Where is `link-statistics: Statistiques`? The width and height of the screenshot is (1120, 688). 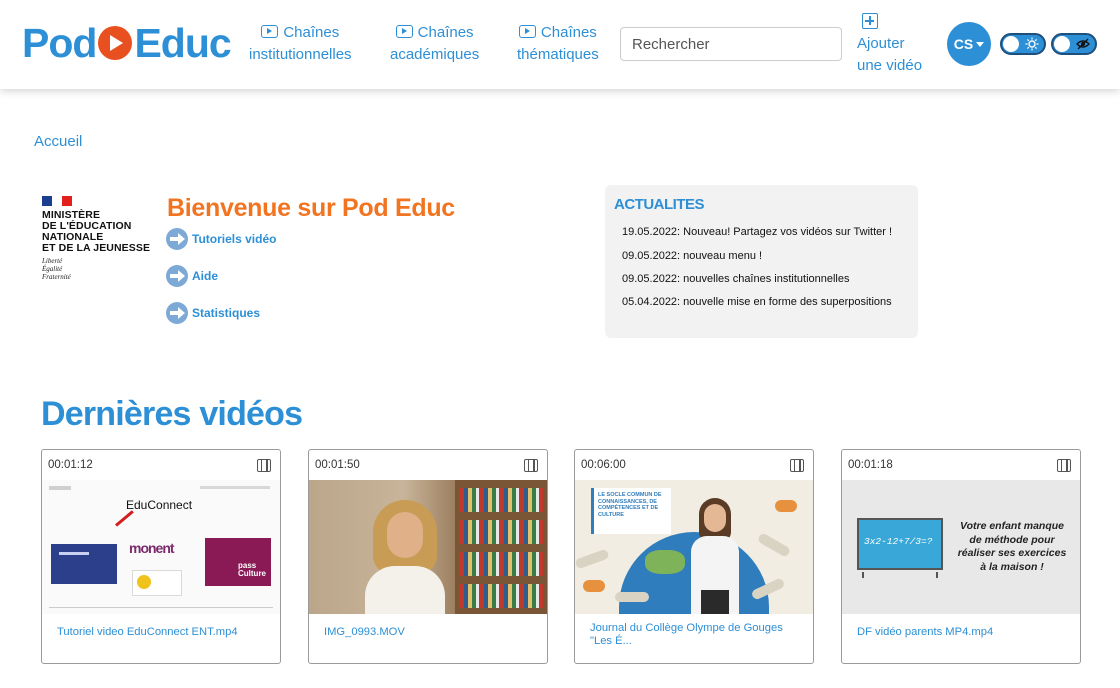 link-statistics: Statistiques is located at coordinates (213, 313).